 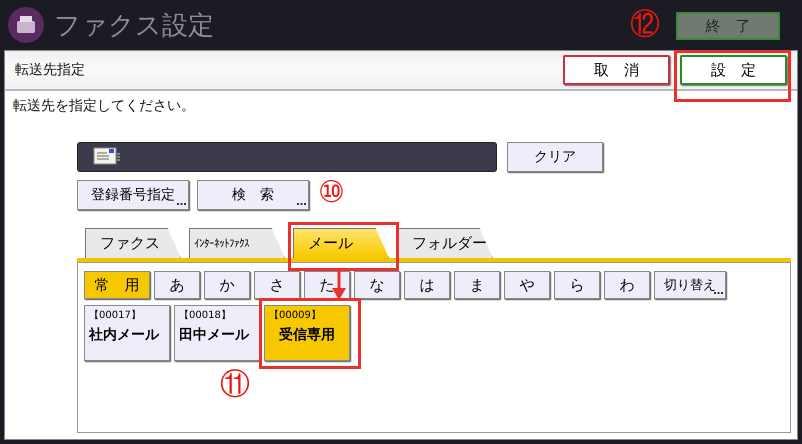 I want to click on index-key: や, so click(x=527, y=285).